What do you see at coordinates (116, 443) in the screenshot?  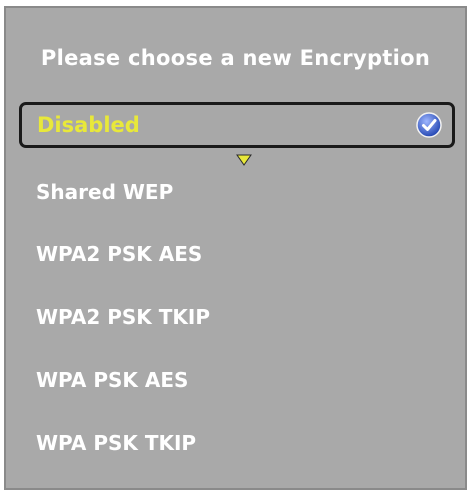 I see `encryption-option-wpa-psk-tkip: WPA PSK TKIP` at bounding box center [116, 443].